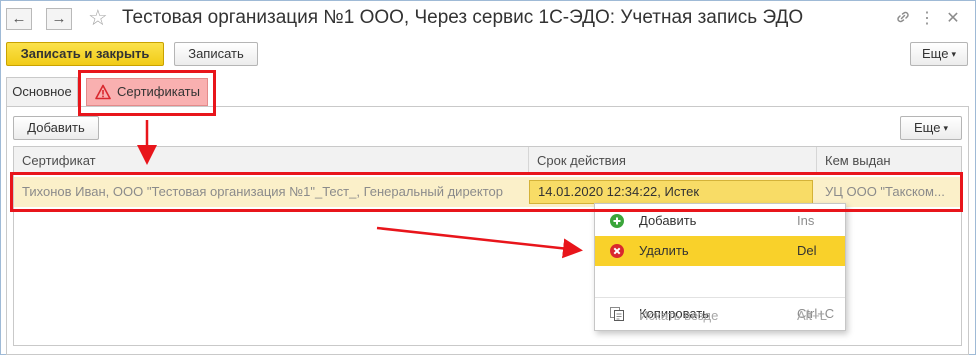 Image resolution: width=978 pixels, height=357 pixels. What do you see at coordinates (42, 92) in the screenshot?
I see `tab-main: Основное` at bounding box center [42, 92].